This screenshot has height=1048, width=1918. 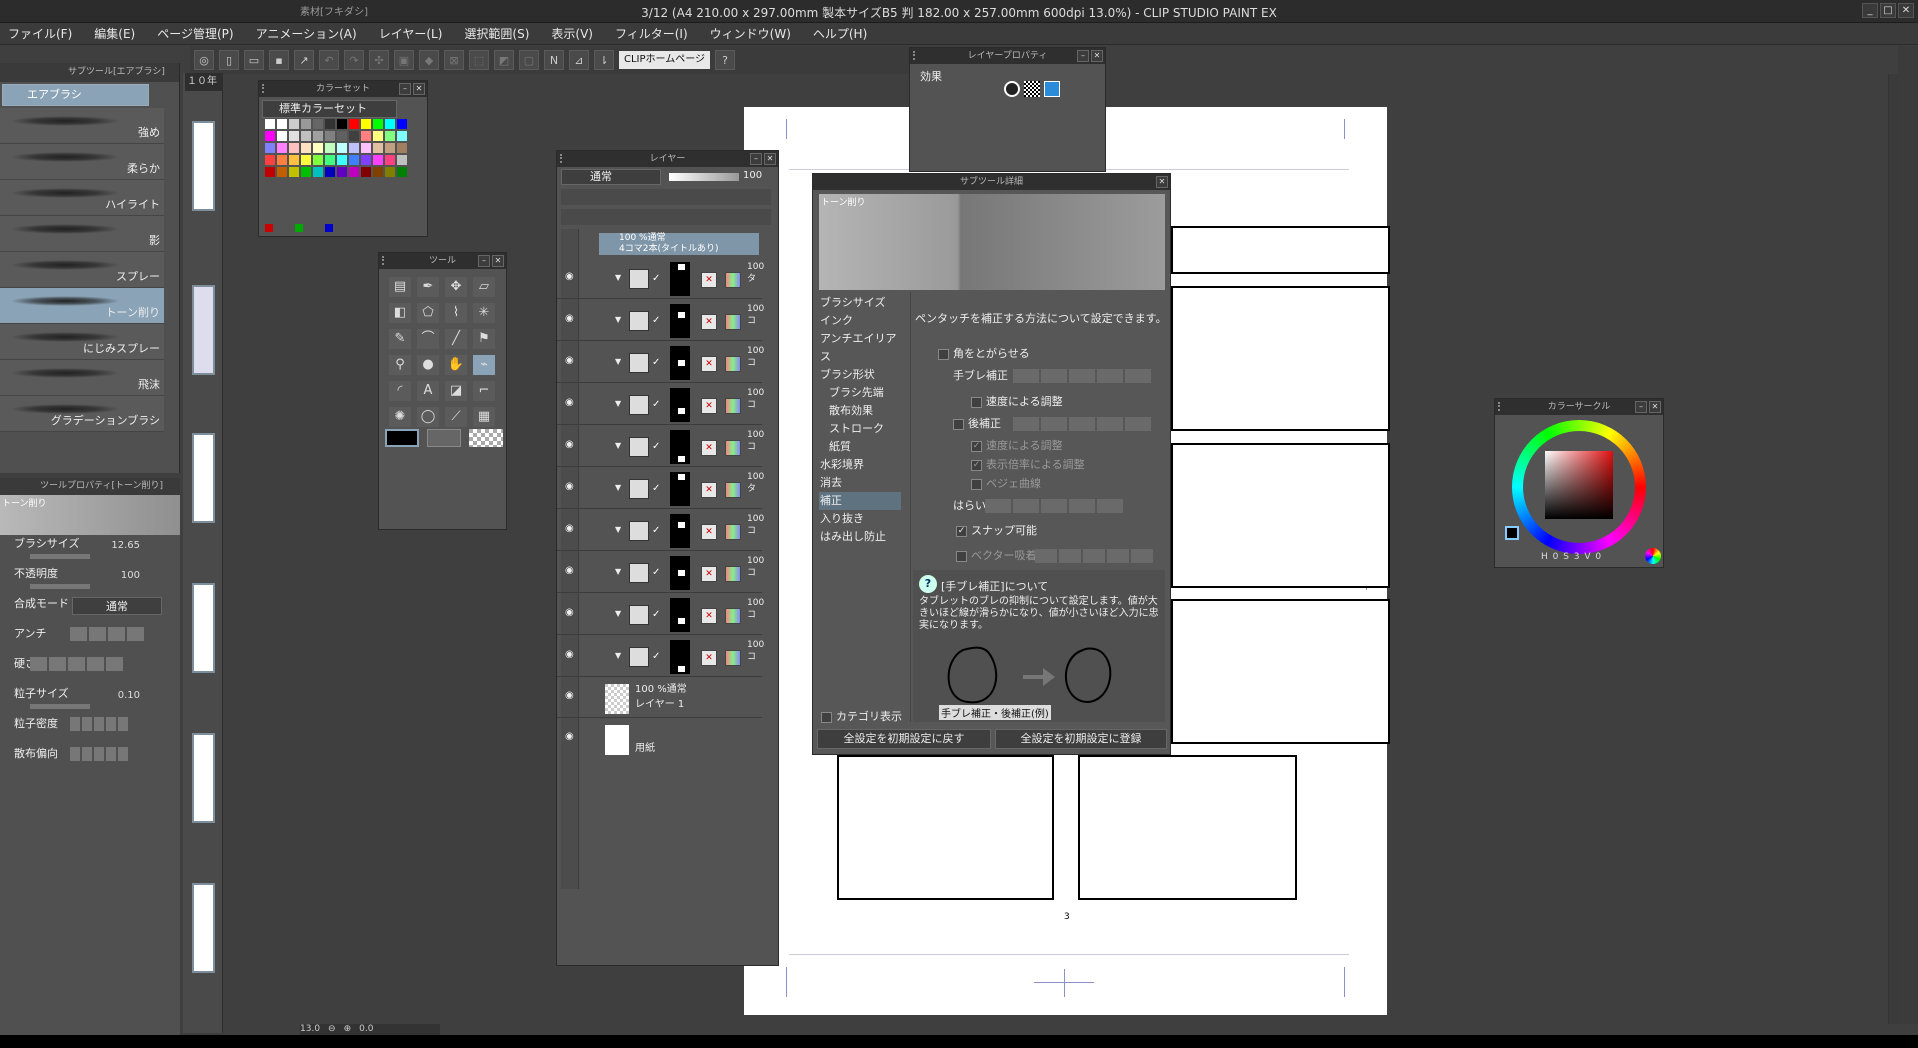 What do you see at coordinates (60, 706) in the screenshot?
I see `particle-size-slider` at bounding box center [60, 706].